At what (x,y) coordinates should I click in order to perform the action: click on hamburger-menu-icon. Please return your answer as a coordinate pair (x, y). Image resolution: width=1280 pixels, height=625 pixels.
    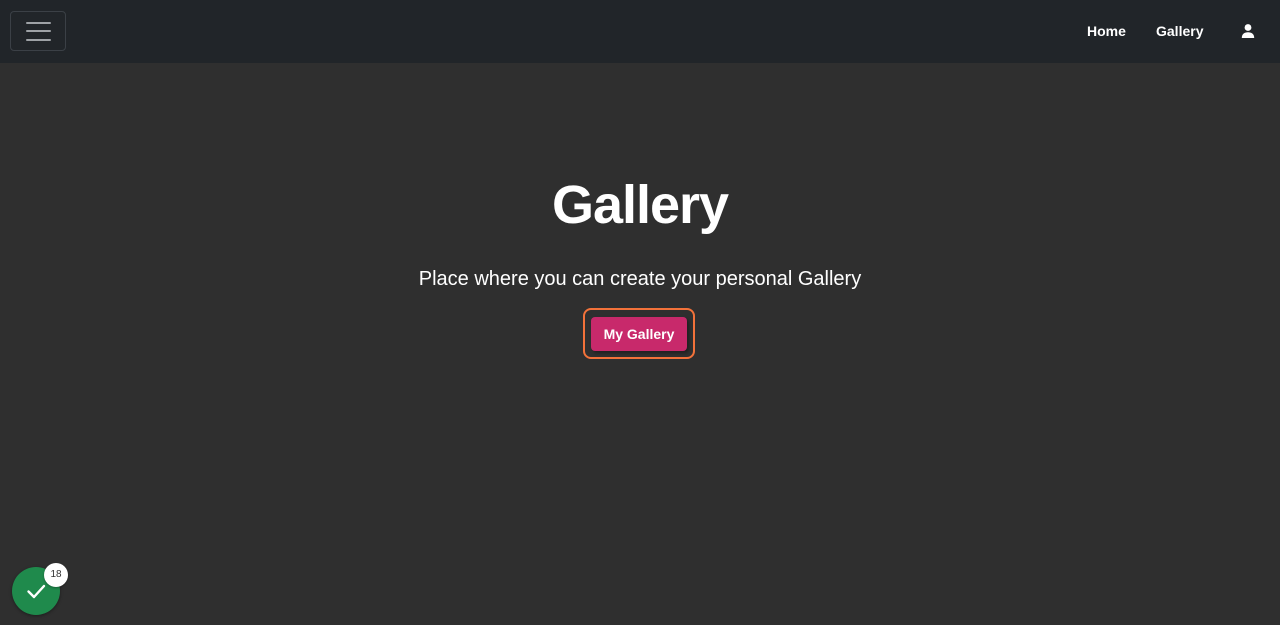
    Looking at the image, I should click on (38, 23).